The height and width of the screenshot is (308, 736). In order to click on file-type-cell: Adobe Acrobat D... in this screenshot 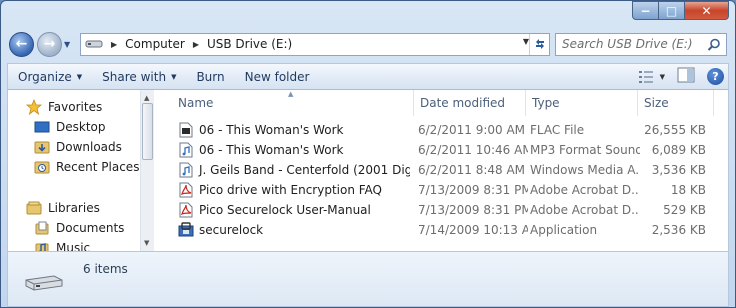, I will do `click(585, 190)`.